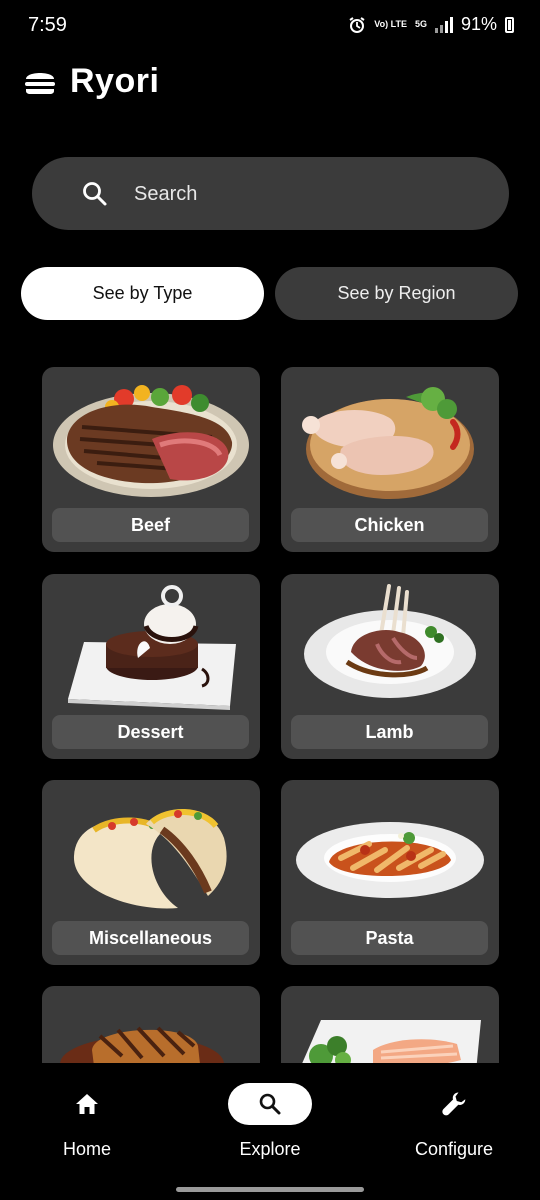 The image size is (540, 1200). What do you see at coordinates (150, 525) in the screenshot?
I see `category-label: Beef` at bounding box center [150, 525].